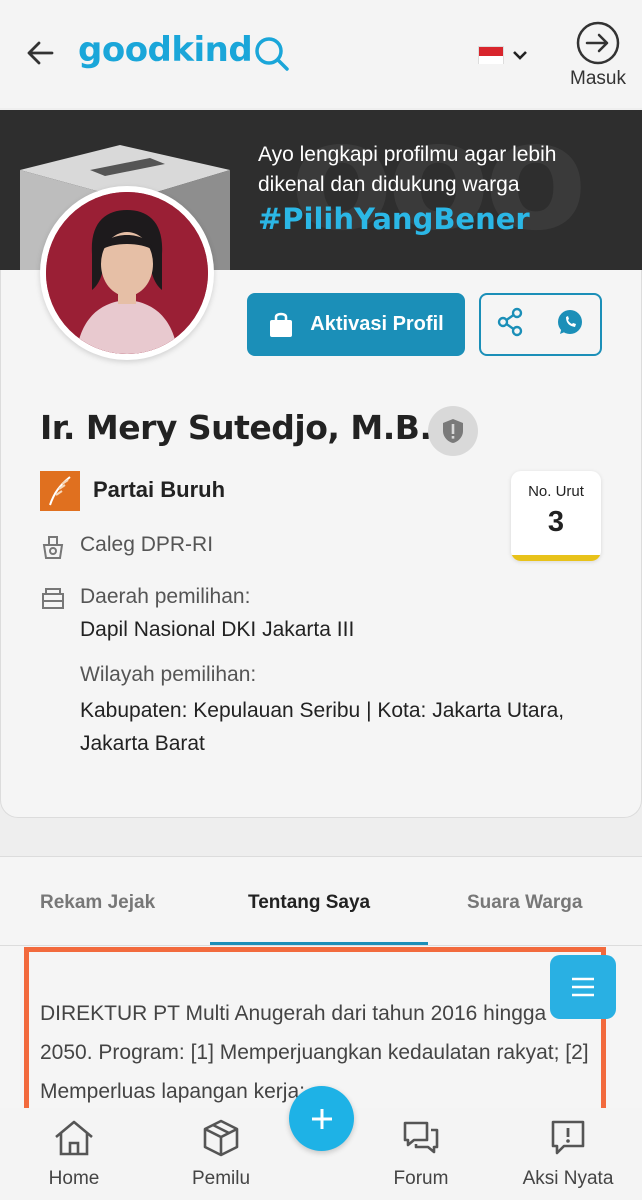 This screenshot has width=642, height=1200. Describe the element at coordinates (281, 324) in the screenshot. I see `bag-icon` at that location.